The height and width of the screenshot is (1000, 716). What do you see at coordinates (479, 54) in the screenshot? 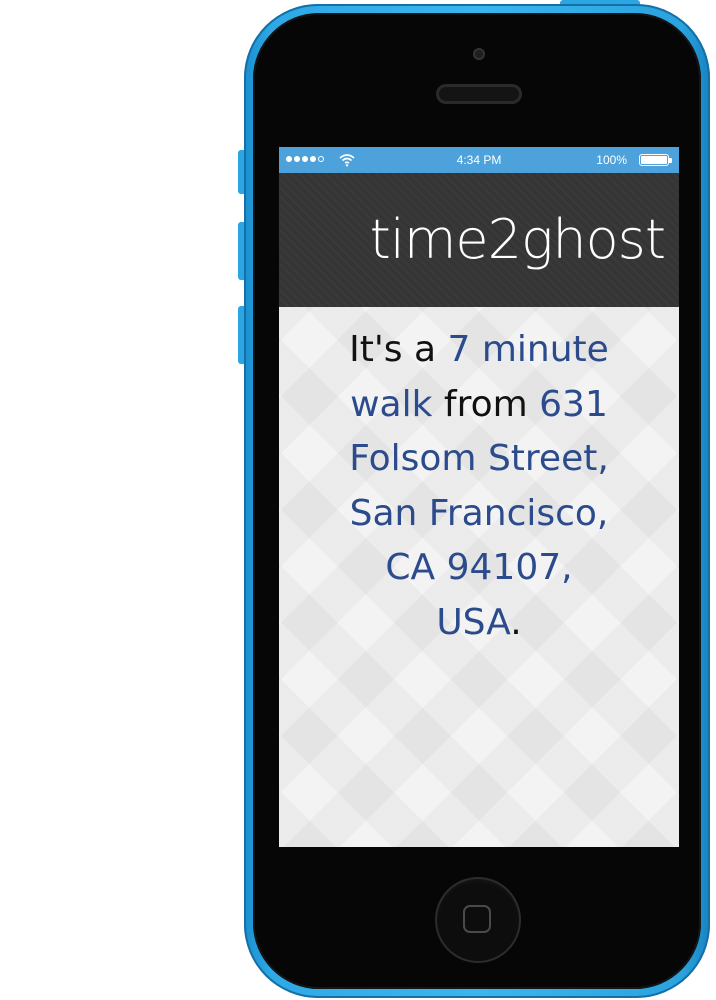
I see `front-camera` at bounding box center [479, 54].